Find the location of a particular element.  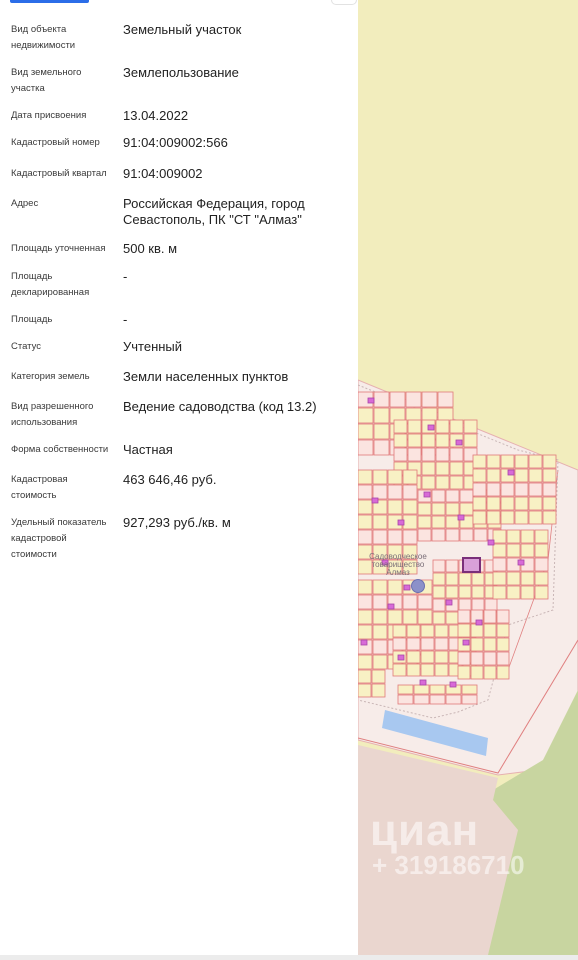

detail-label: Вид разрешенного использования is located at coordinates (52, 414).